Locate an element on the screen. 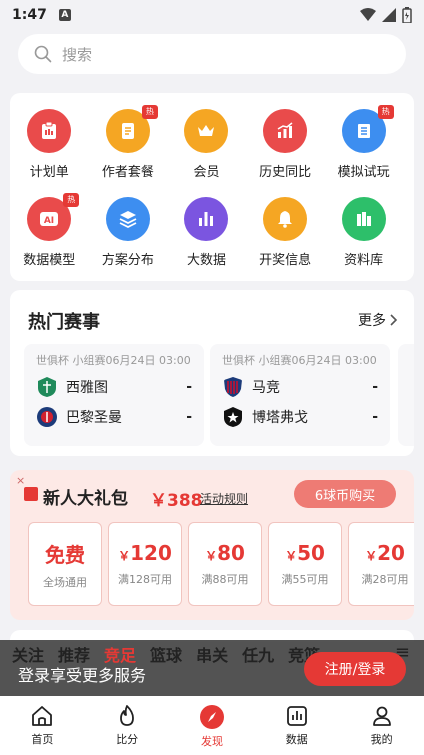 This screenshot has height=755, width=424. coupon-condition: 满55可用 is located at coordinates (305, 579).